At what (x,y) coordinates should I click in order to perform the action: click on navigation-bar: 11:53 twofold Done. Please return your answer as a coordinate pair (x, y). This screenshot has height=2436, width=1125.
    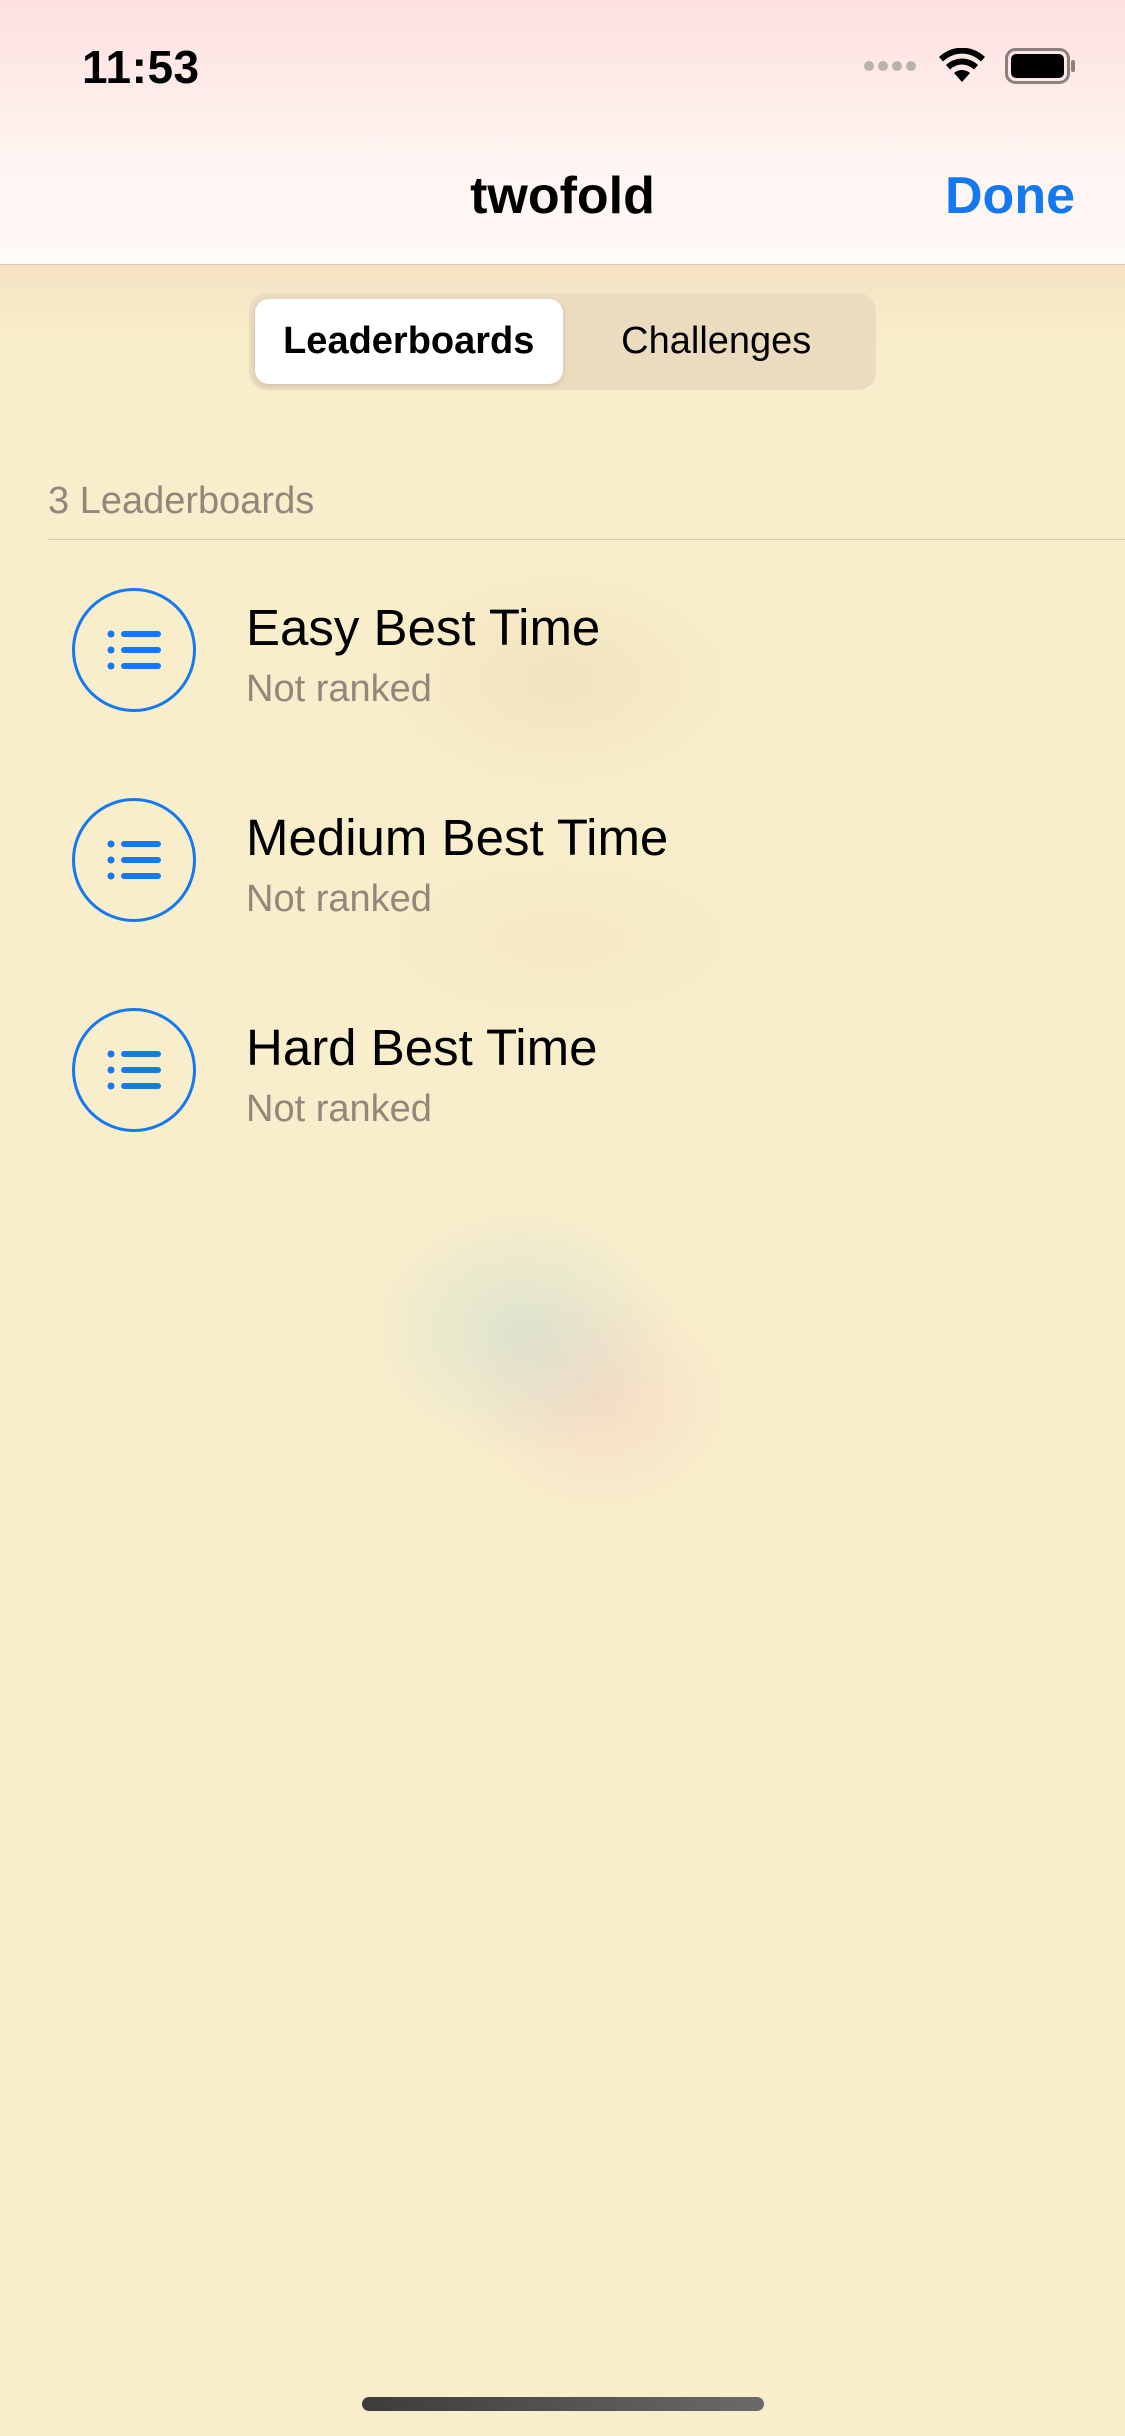
    Looking at the image, I should click on (562, 132).